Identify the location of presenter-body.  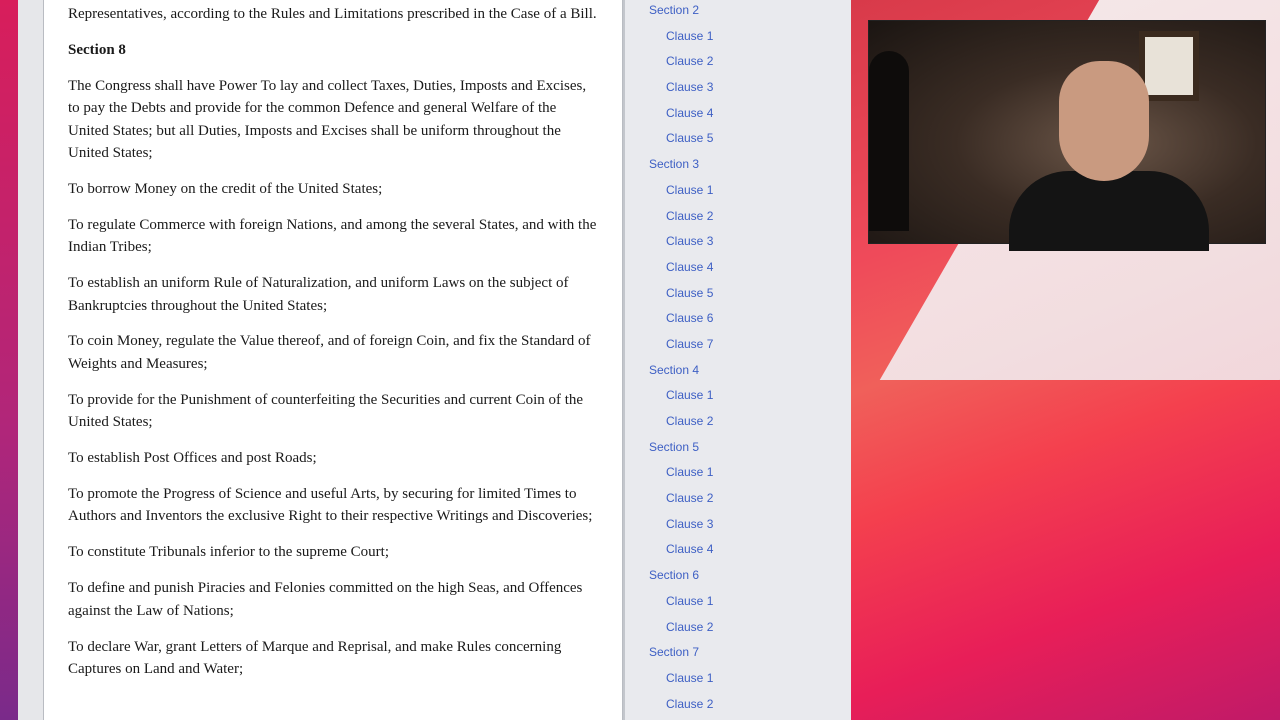
(1109, 211).